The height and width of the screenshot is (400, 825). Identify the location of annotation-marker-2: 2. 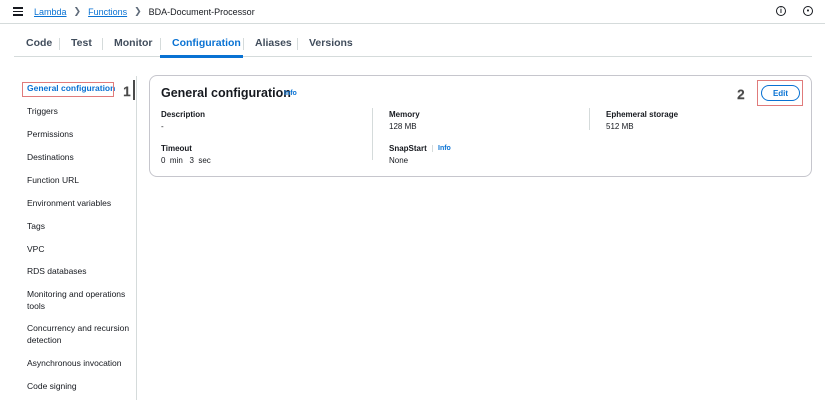
(741, 94).